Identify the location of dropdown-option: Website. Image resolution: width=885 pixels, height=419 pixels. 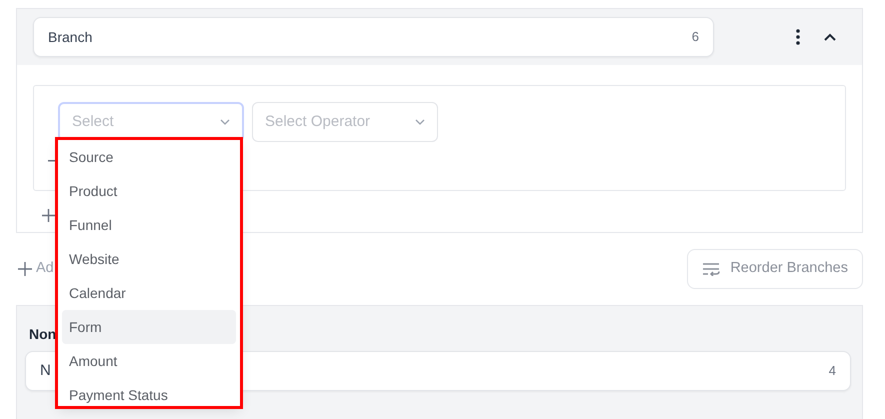
(149, 259).